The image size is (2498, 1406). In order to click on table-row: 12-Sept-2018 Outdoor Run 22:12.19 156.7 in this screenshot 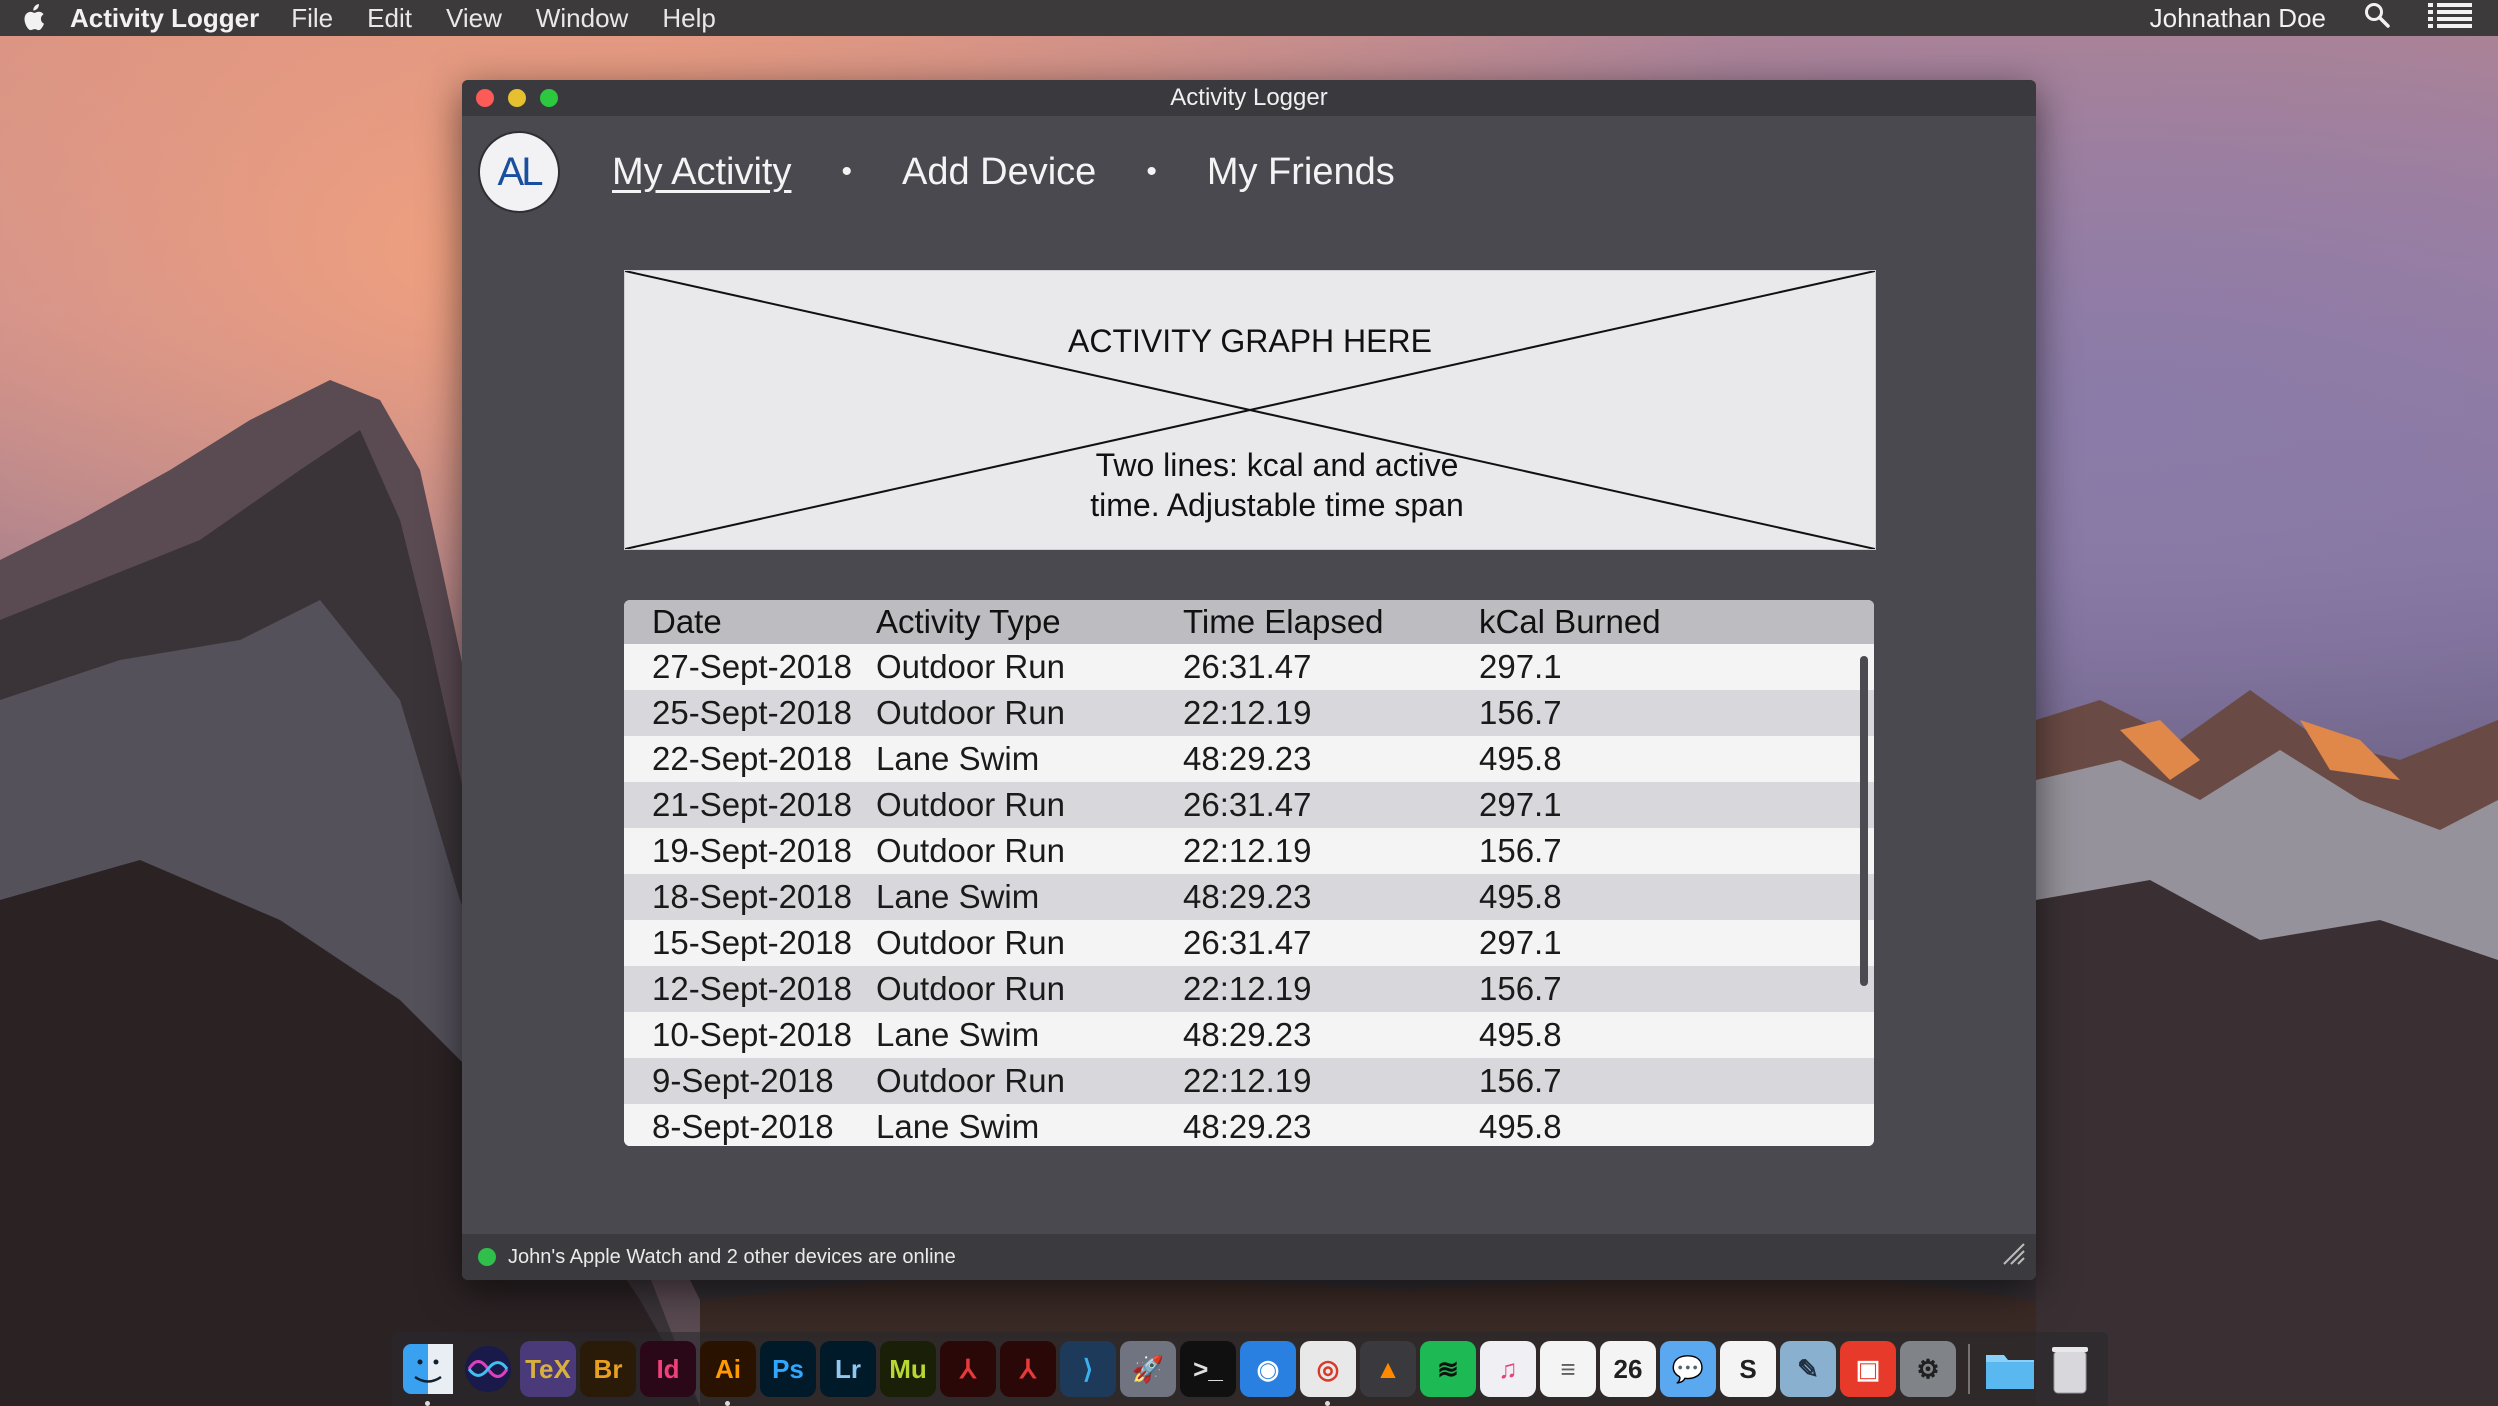, I will do `click(1249, 989)`.